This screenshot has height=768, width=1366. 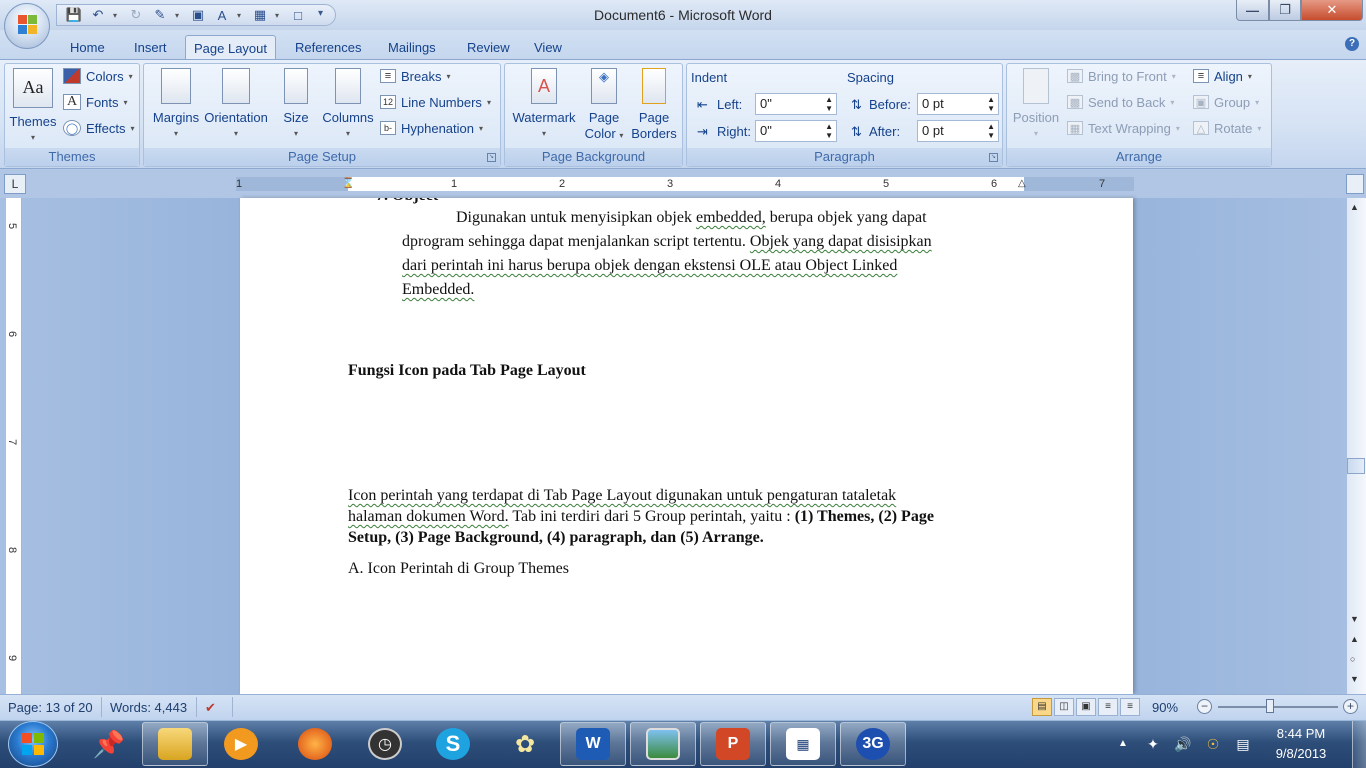 I want to click on page-count: Page: 13 of 20, so click(x=50, y=707).